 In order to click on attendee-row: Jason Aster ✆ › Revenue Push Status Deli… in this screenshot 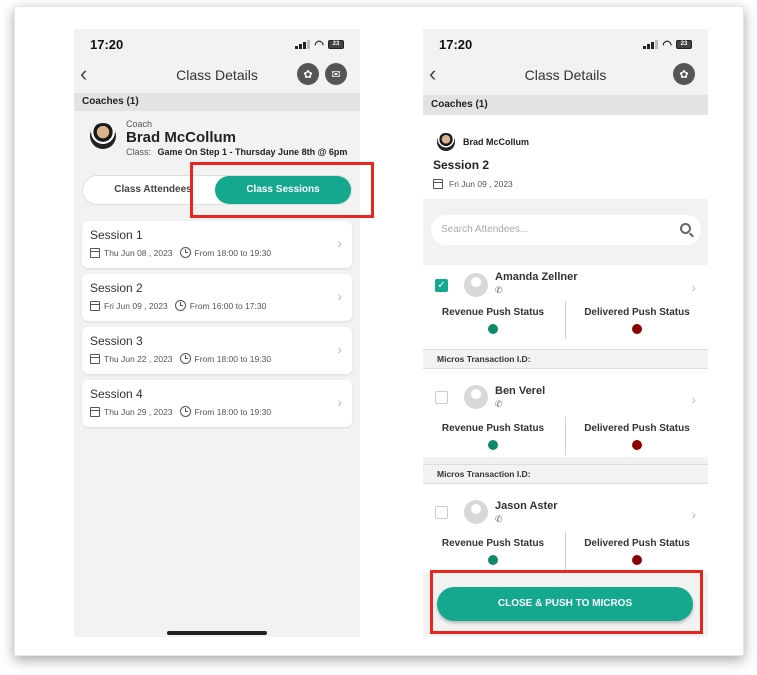, I will do `click(565, 528)`.